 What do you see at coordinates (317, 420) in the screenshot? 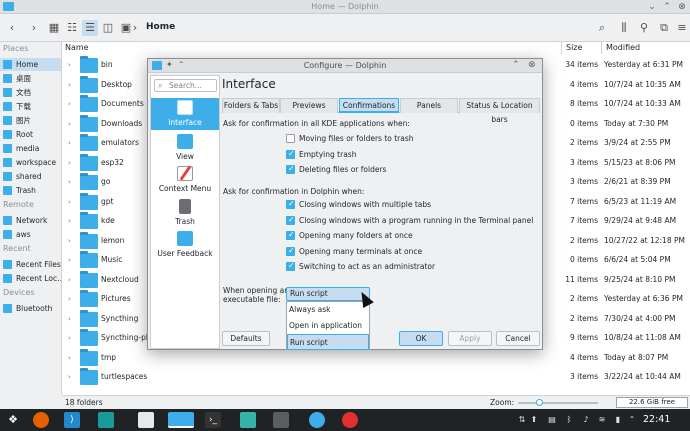
I see `discover-icon` at bounding box center [317, 420].